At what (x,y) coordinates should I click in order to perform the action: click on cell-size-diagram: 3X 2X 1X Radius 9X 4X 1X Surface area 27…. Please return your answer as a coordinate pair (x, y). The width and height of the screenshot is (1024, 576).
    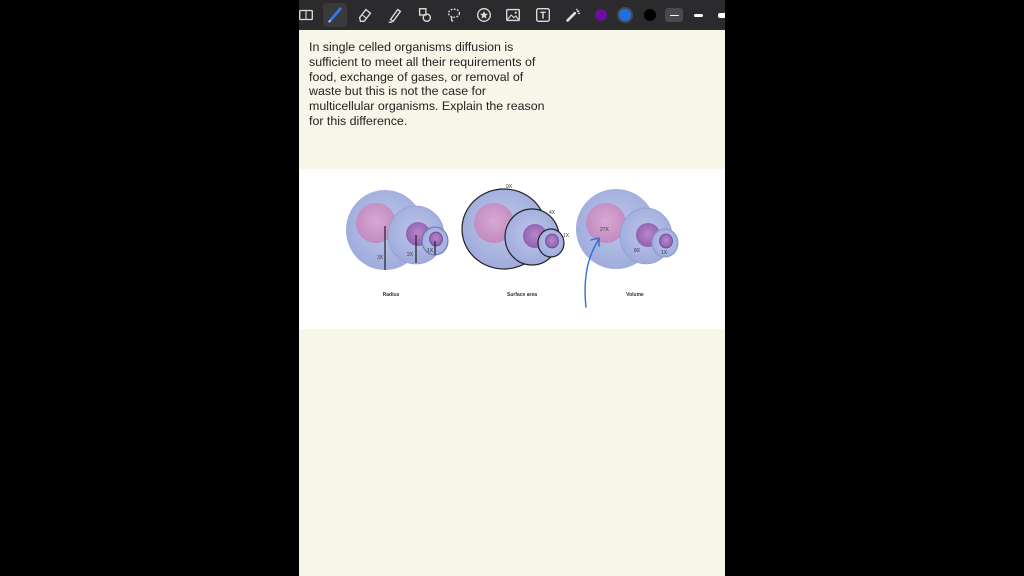
    Looking at the image, I should click on (512, 249).